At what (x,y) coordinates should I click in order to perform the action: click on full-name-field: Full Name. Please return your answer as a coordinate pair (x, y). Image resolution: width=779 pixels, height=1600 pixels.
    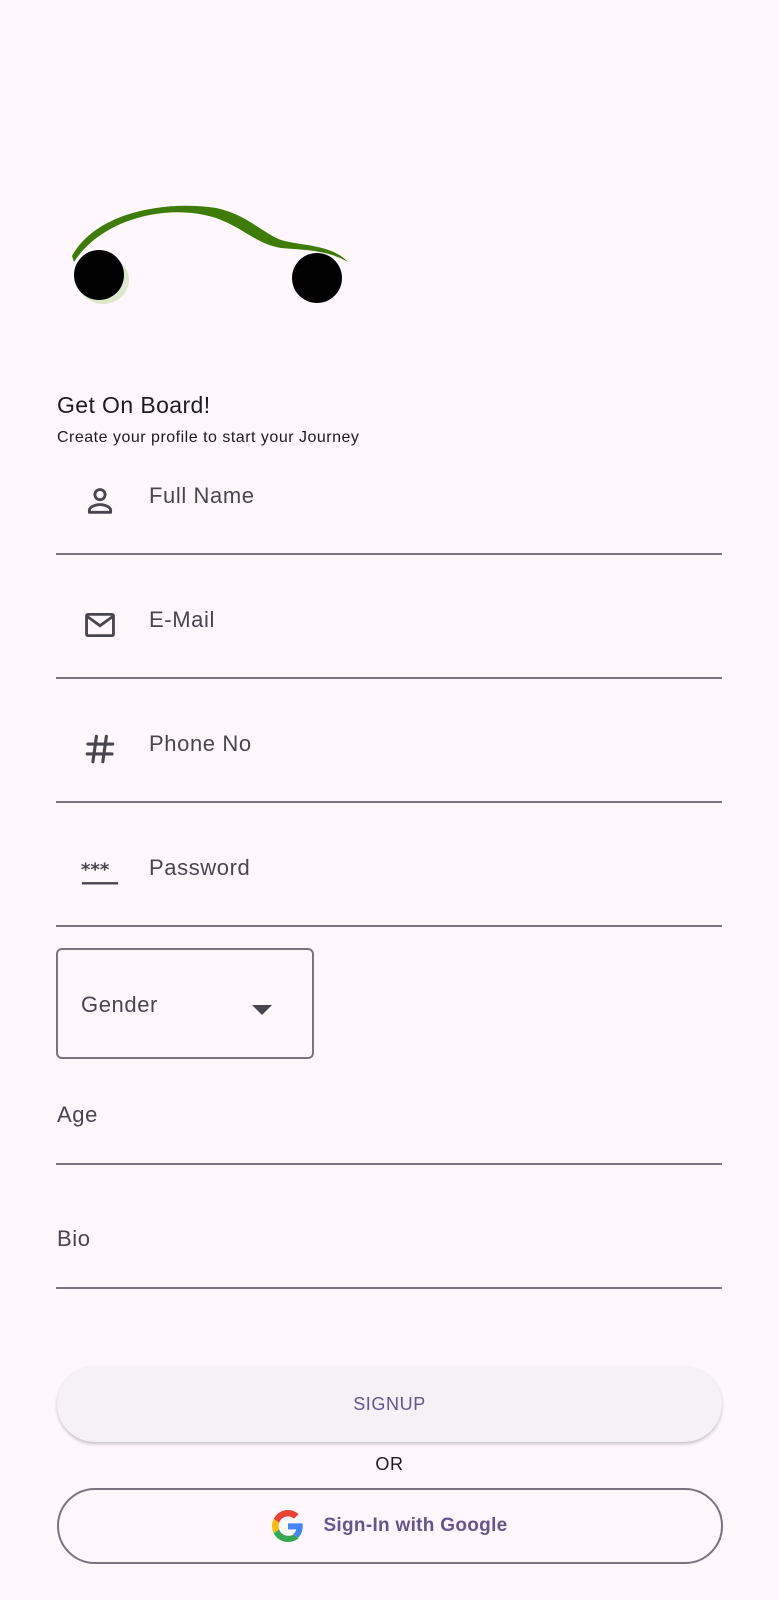
    Looking at the image, I should click on (389, 495).